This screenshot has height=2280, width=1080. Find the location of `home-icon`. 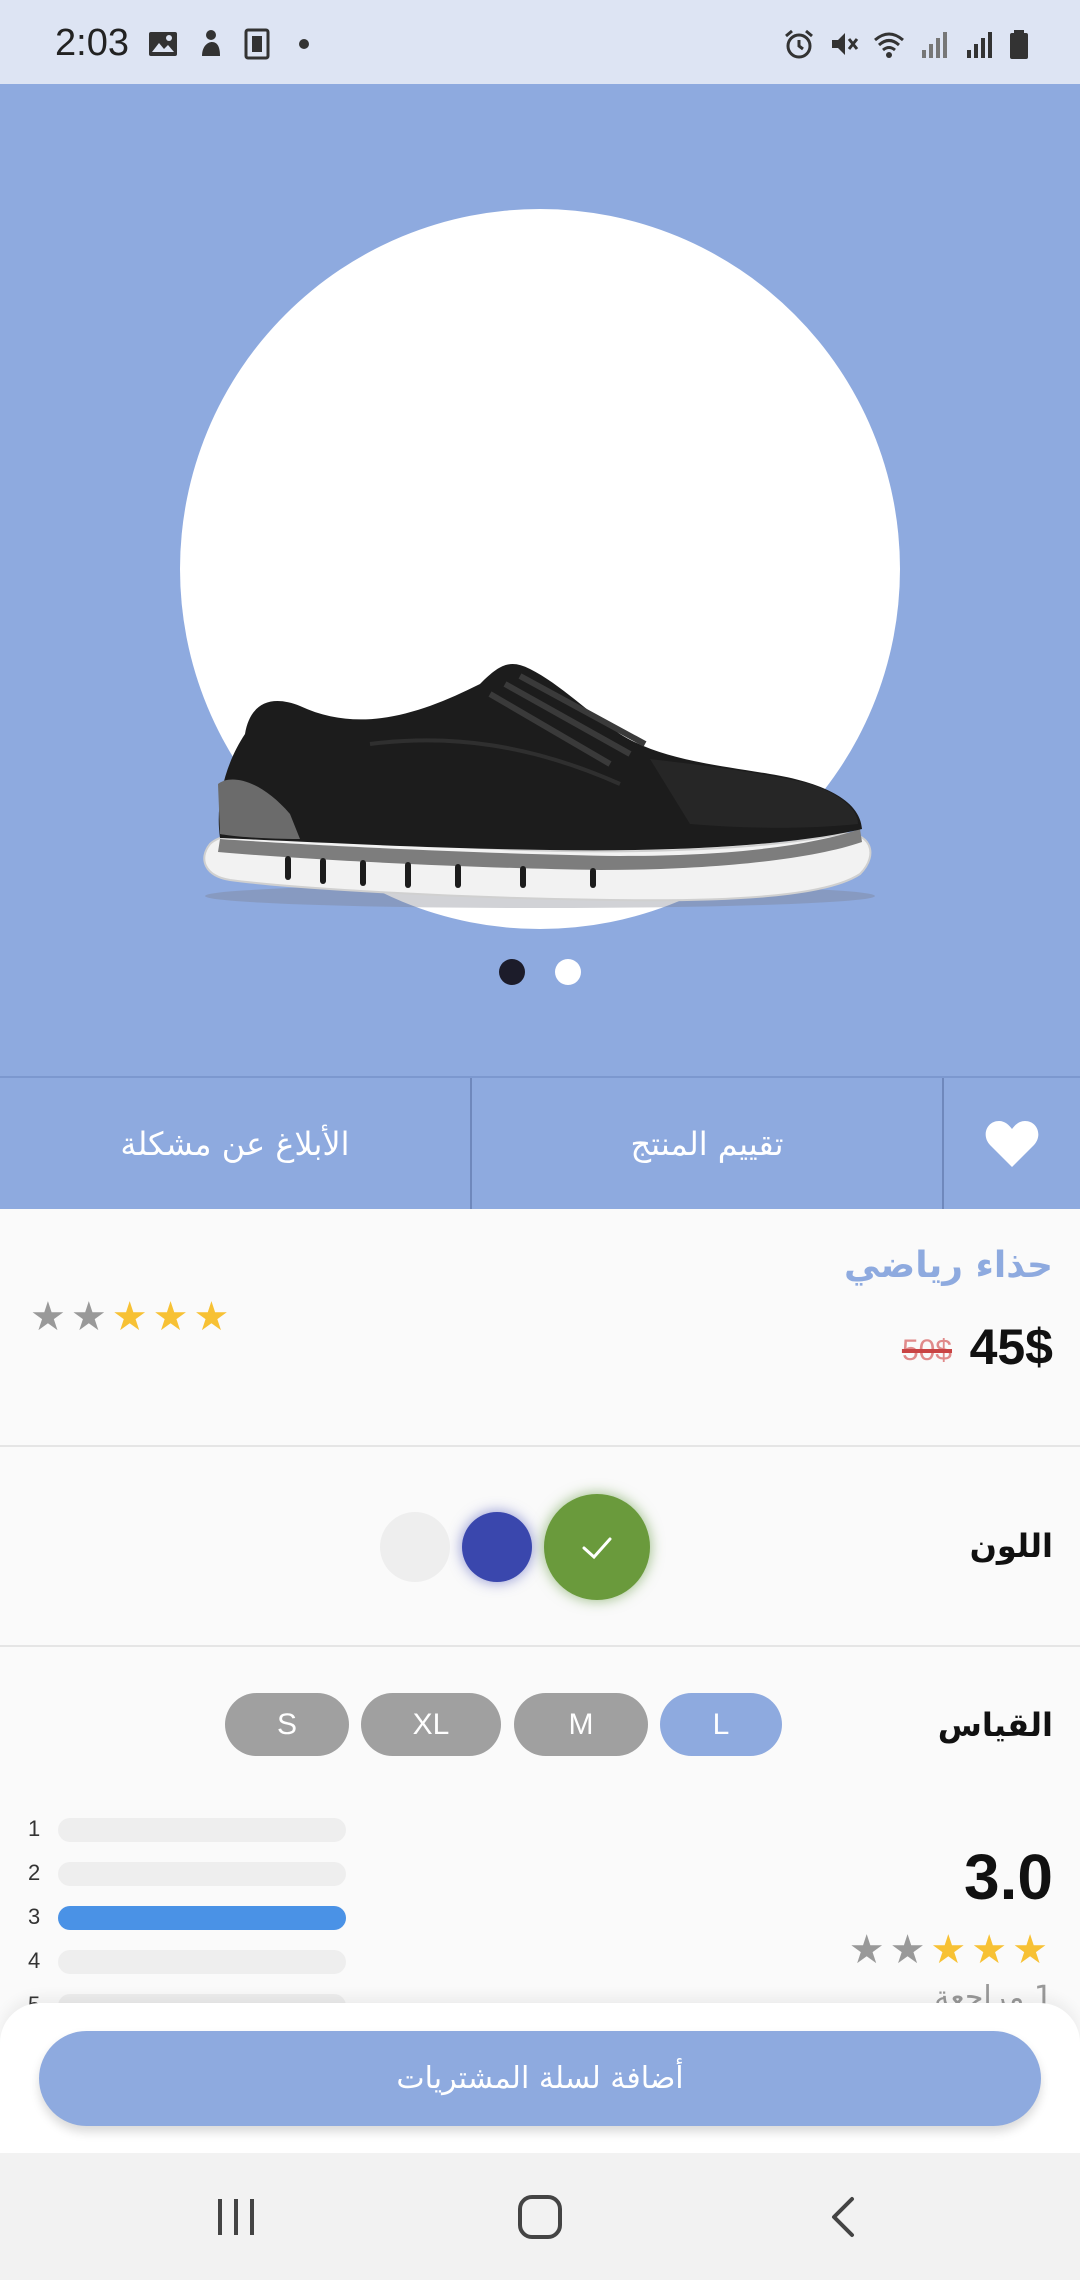

home-icon is located at coordinates (540, 2217).